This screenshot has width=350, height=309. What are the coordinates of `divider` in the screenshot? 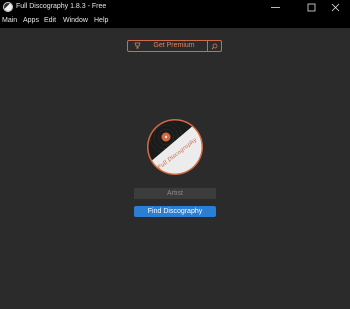 It's located at (207, 46).